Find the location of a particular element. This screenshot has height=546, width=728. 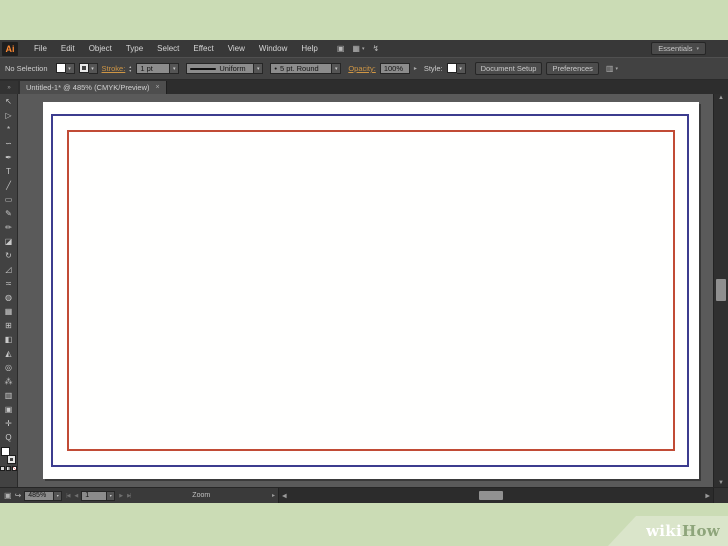

variable-width-profile-select: Uniform is located at coordinates (220, 68).